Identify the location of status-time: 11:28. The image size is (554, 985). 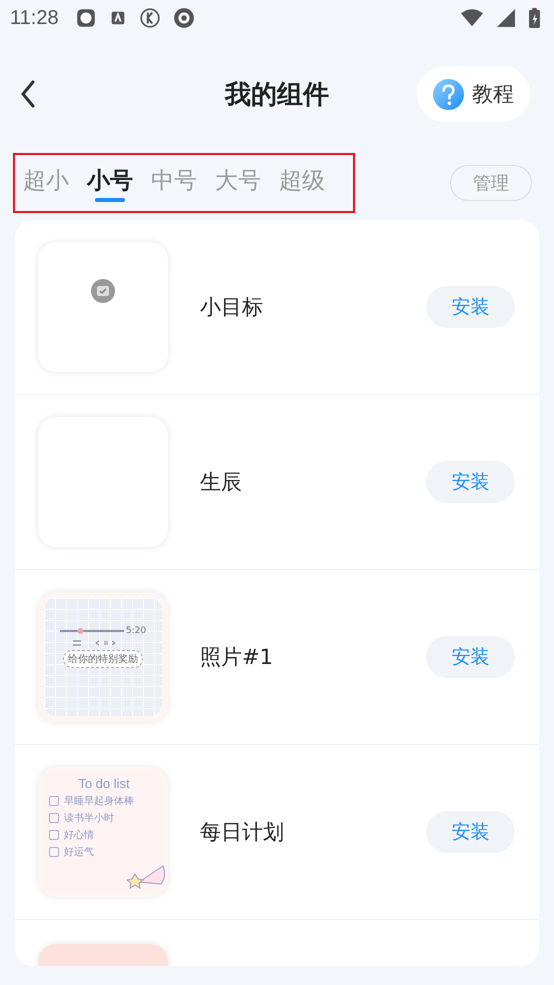
(34, 18).